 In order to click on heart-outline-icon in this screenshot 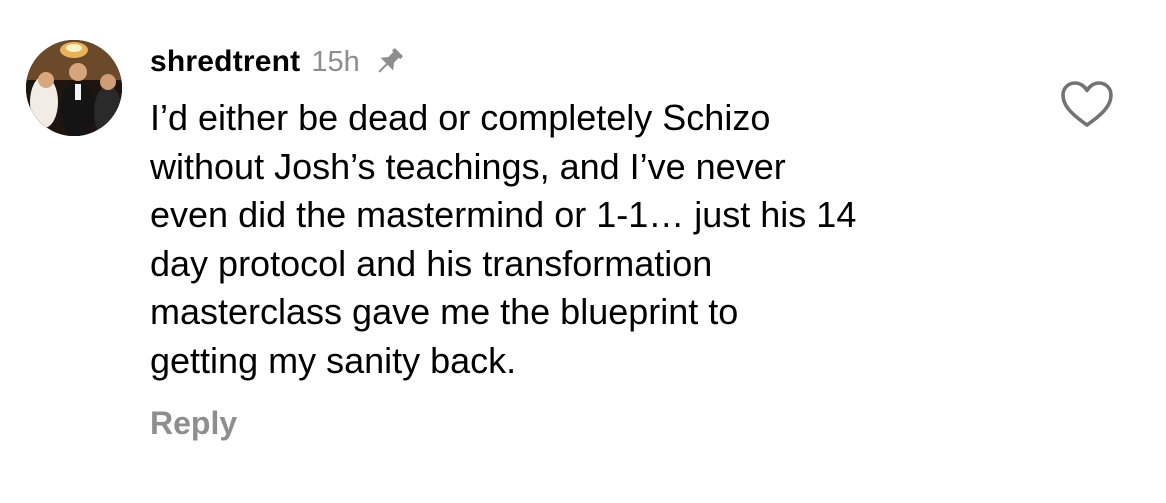, I will do `click(1087, 104)`.